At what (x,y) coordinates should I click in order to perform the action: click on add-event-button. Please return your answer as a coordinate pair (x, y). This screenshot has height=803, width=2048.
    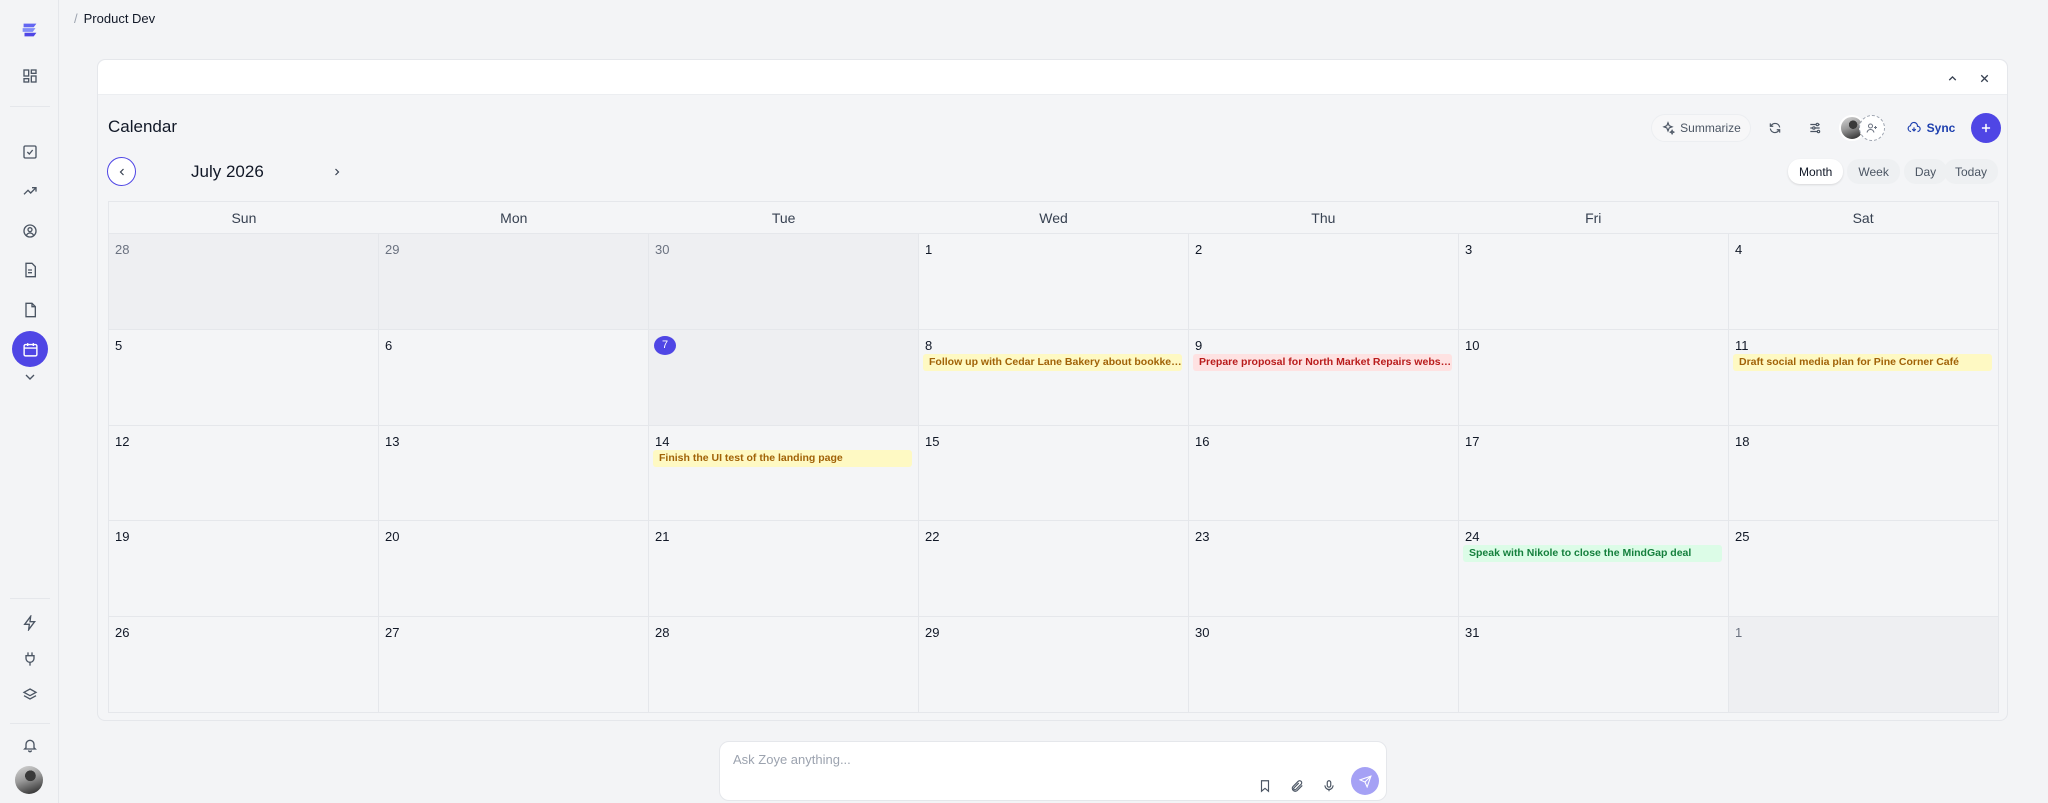
    Looking at the image, I should click on (1986, 128).